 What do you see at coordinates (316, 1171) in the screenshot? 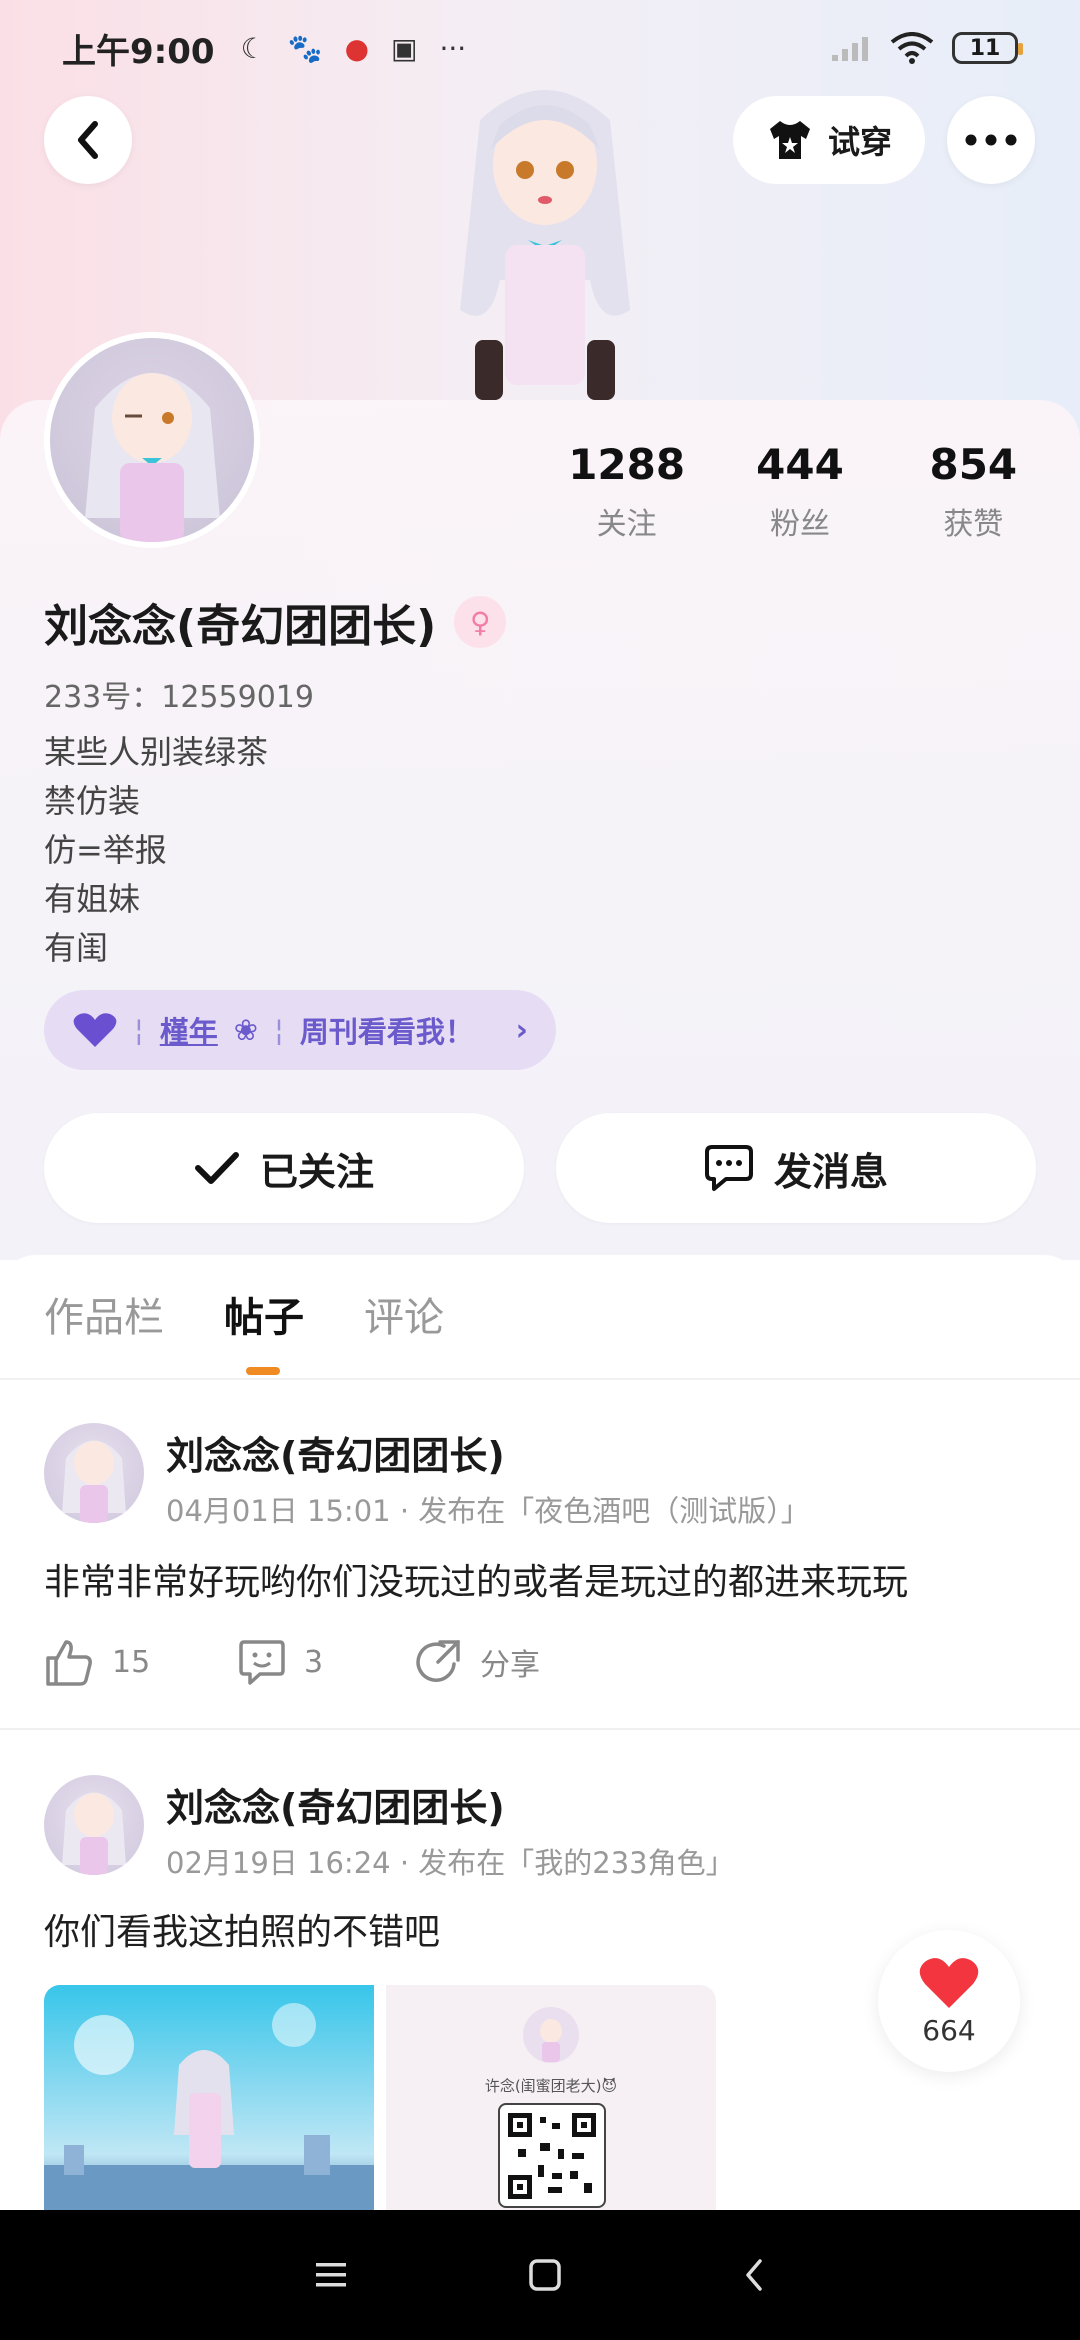
I see `following-label: 已关注` at bounding box center [316, 1171].